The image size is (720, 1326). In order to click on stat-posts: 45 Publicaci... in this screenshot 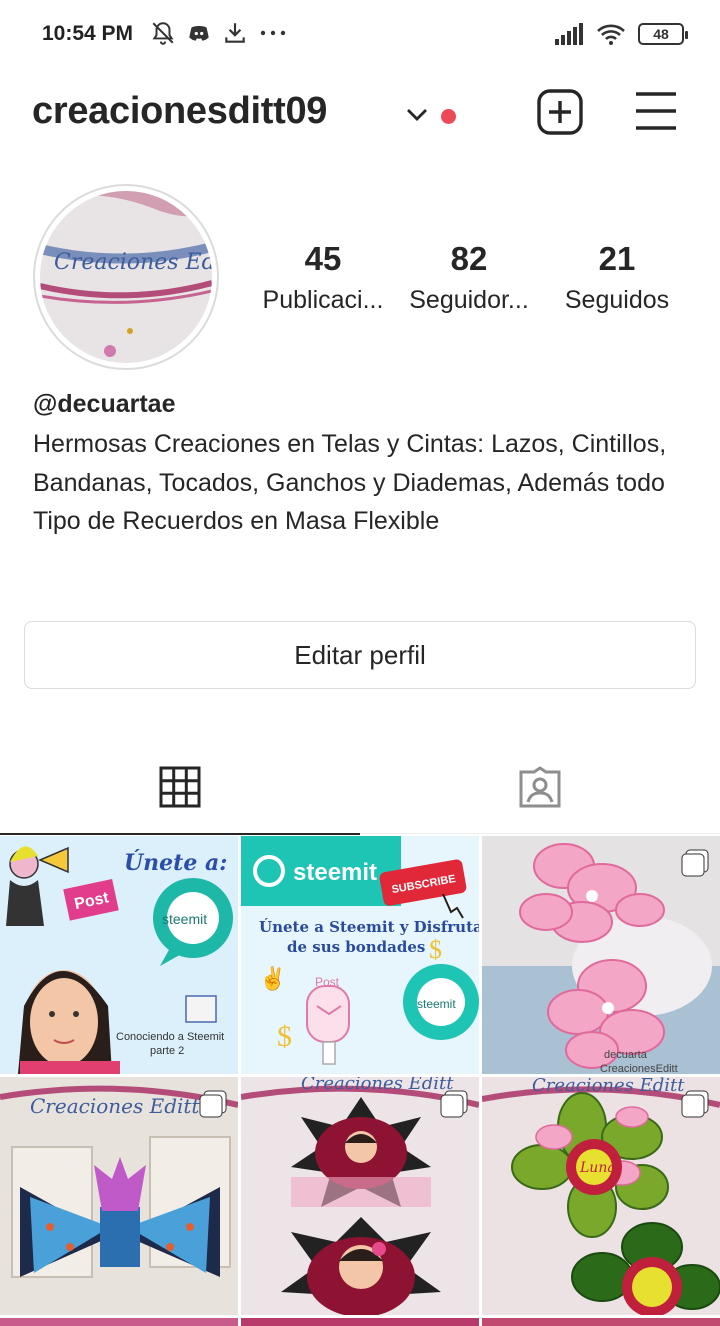, I will do `click(323, 277)`.